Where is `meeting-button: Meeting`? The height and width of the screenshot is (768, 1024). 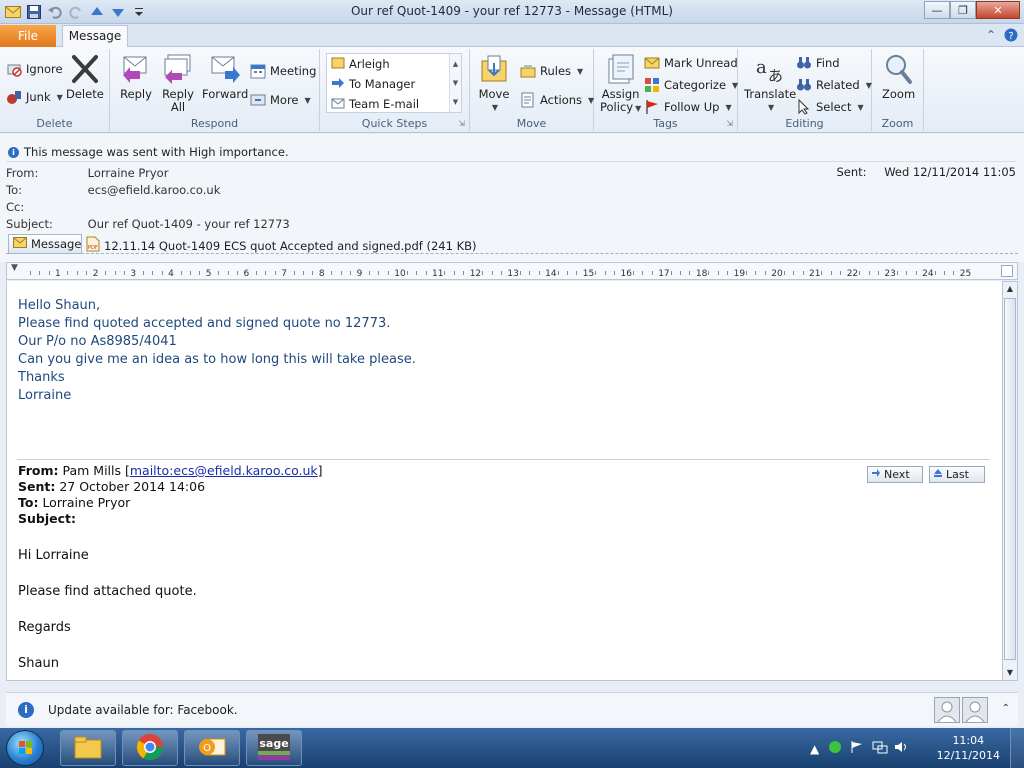
meeting-button: Meeting is located at coordinates (283, 71).